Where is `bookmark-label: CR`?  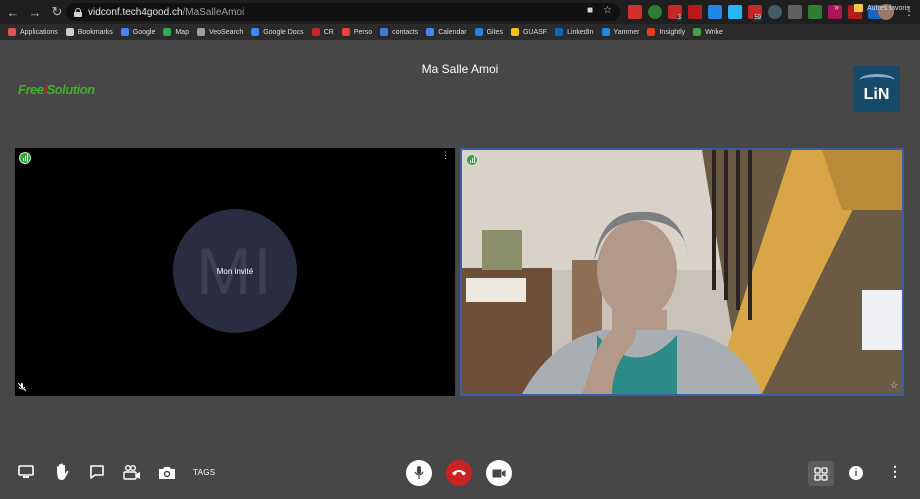
bookmark-label: CR is located at coordinates (328, 32).